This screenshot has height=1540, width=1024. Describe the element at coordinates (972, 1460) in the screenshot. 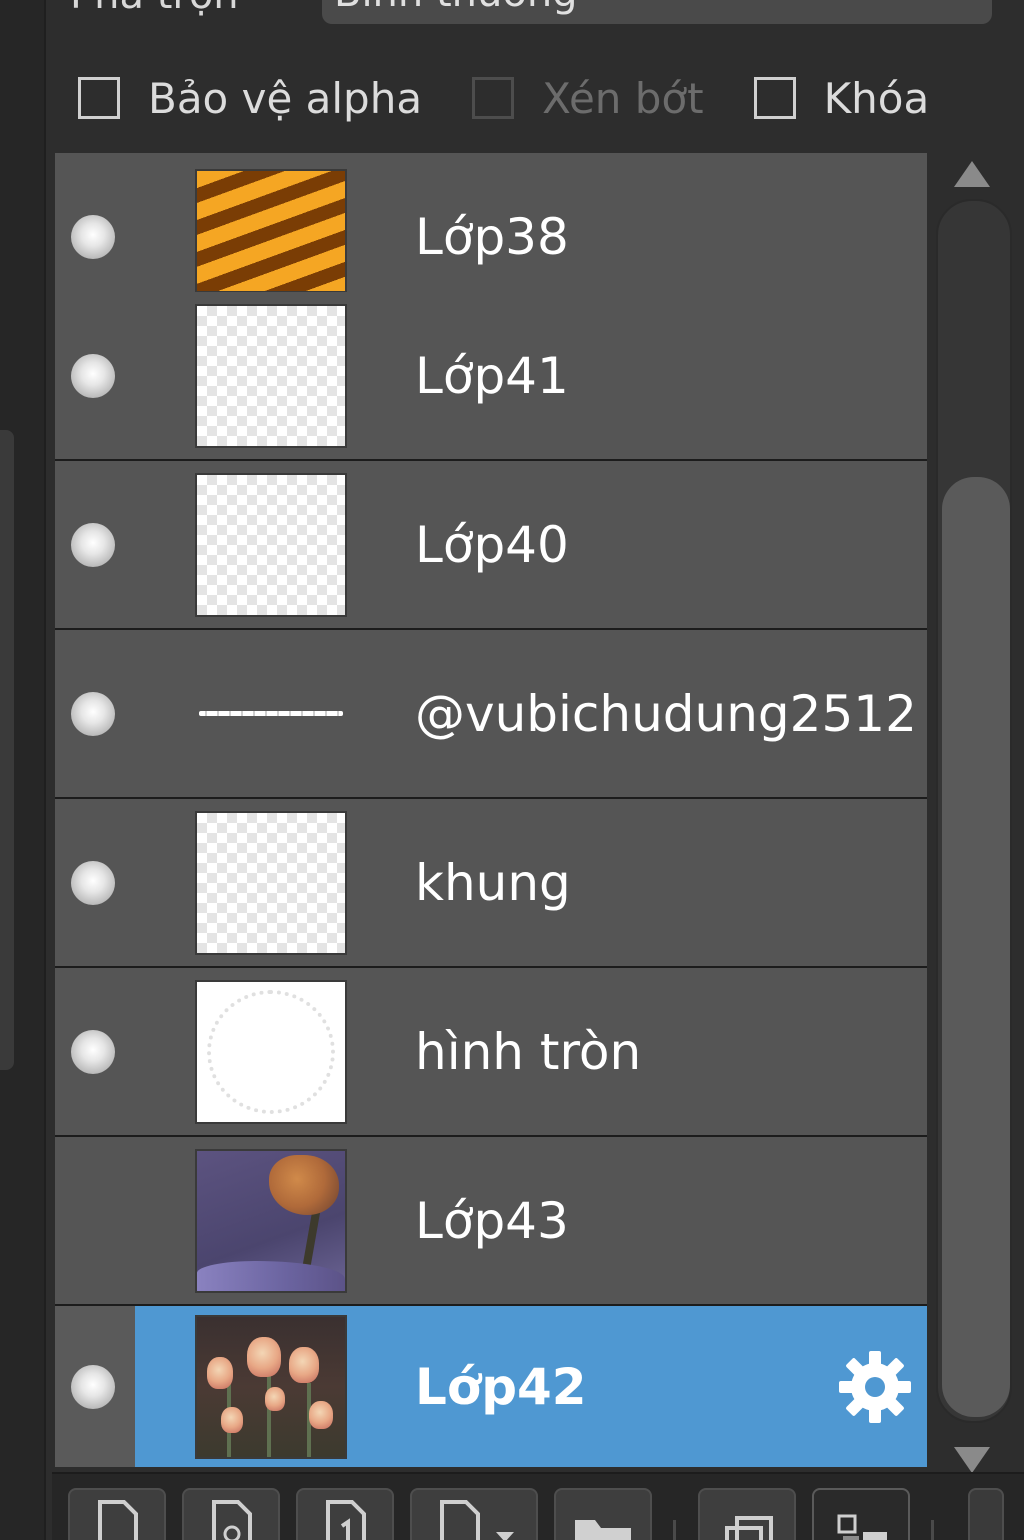

I see `arrow-down-icon` at that location.